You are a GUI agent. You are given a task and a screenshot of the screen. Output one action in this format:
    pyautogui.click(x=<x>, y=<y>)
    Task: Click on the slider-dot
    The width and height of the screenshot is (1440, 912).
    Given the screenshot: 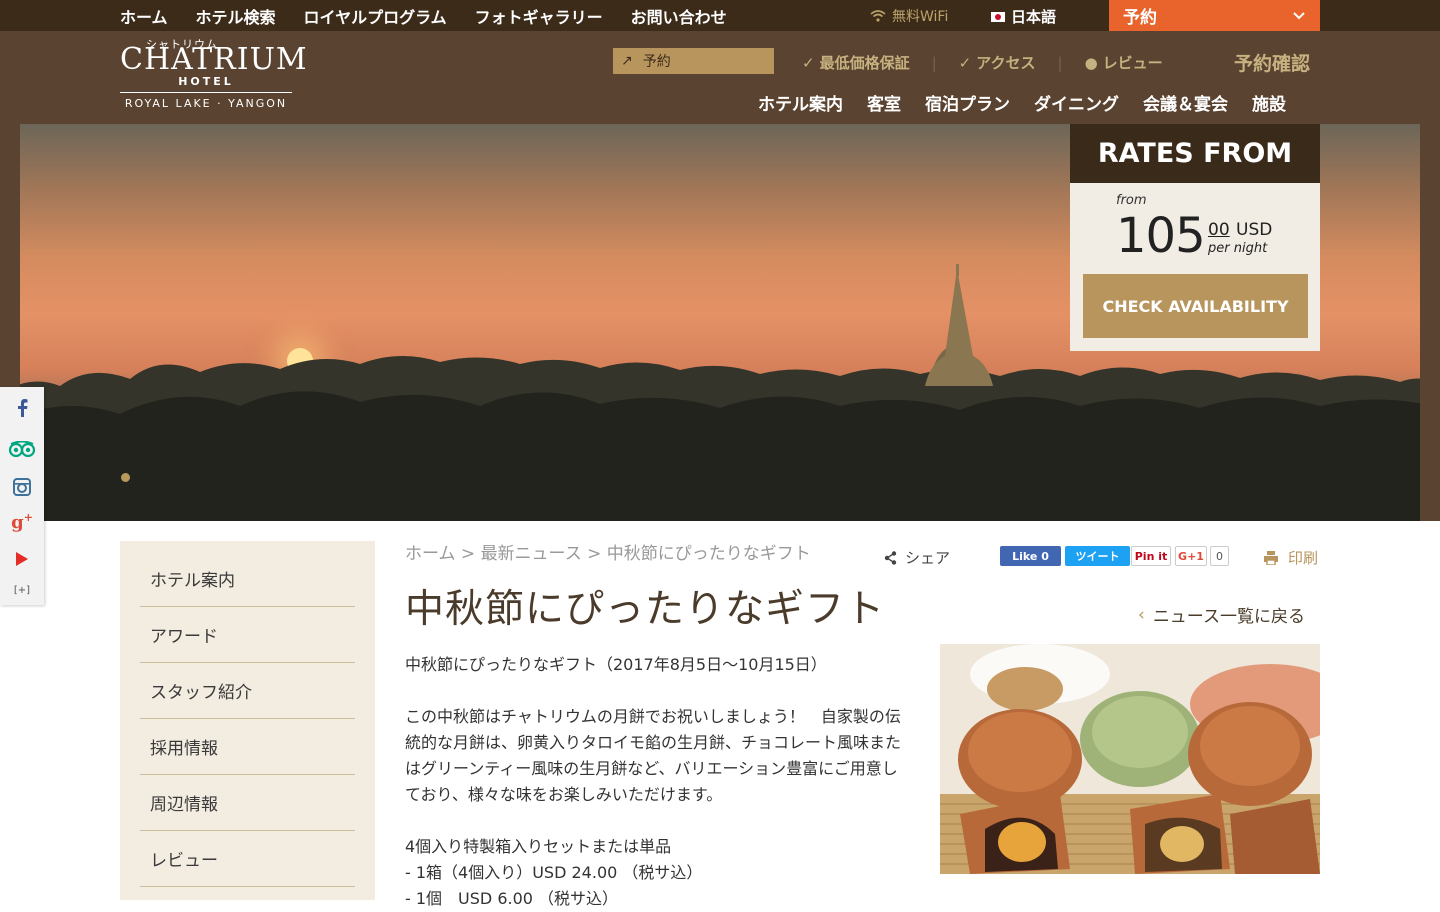 What is the action you would take?
    pyautogui.click(x=125, y=477)
    